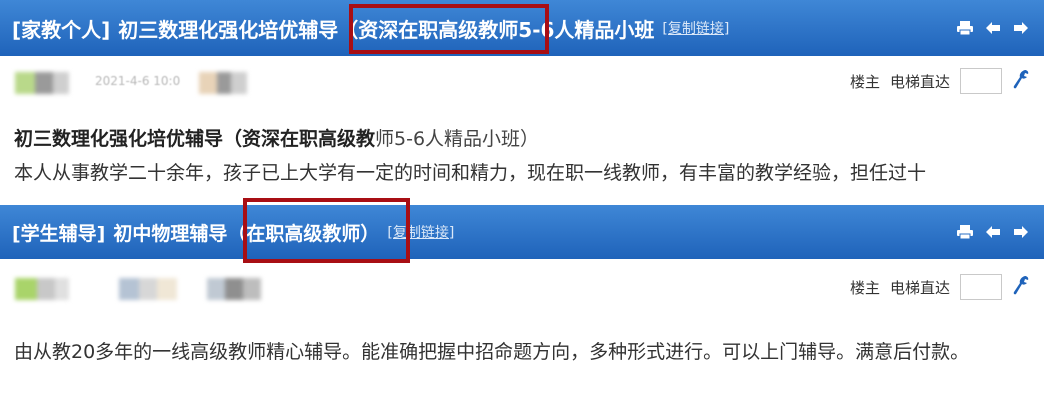  Describe the element at coordinates (170, 233) in the screenshot. I see `thread-title-main: 初中物理辅导` at that location.